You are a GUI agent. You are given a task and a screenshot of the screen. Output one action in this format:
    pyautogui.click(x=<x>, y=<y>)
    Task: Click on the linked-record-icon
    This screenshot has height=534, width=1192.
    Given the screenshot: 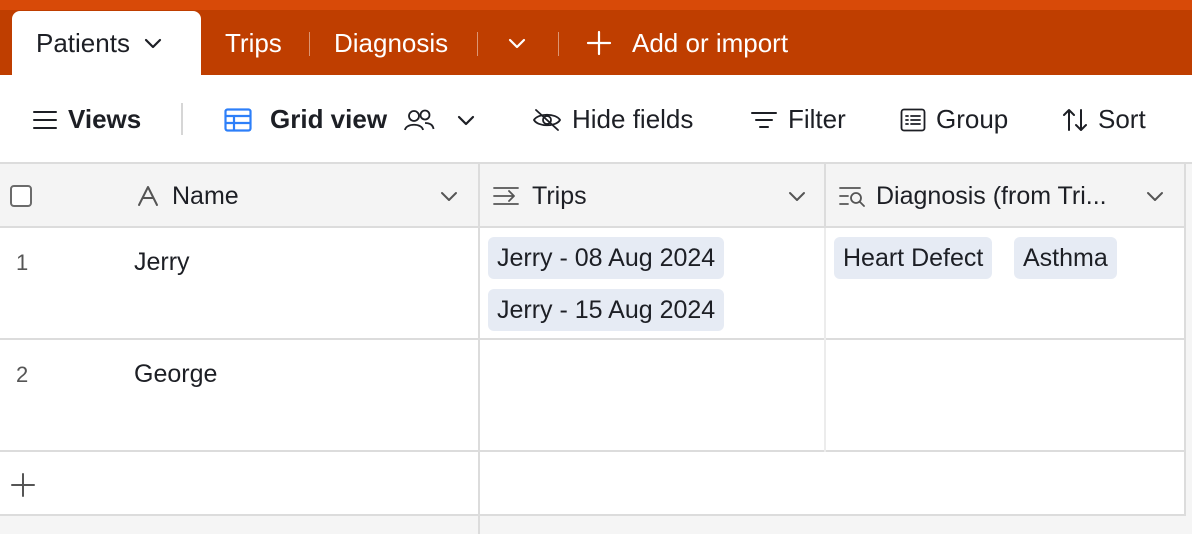 What is the action you would take?
    pyautogui.click(x=506, y=196)
    